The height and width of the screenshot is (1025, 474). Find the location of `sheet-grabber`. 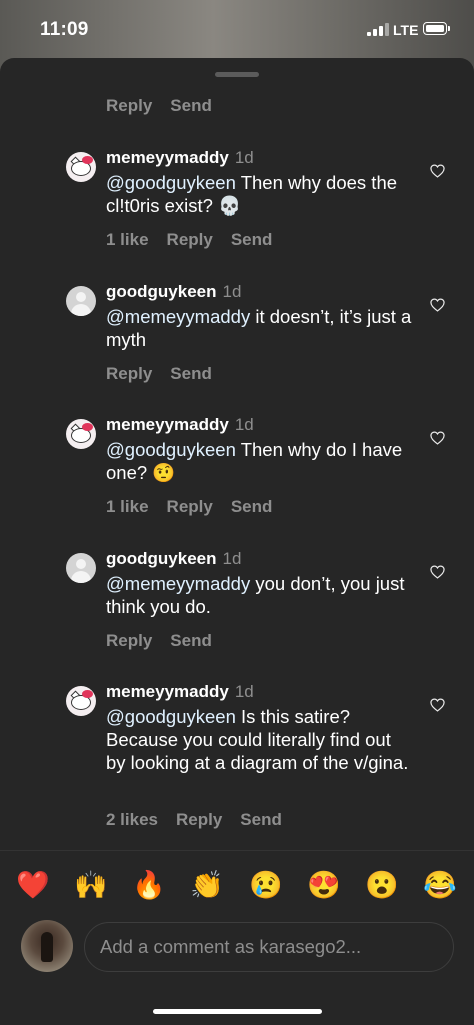

sheet-grabber is located at coordinates (237, 74).